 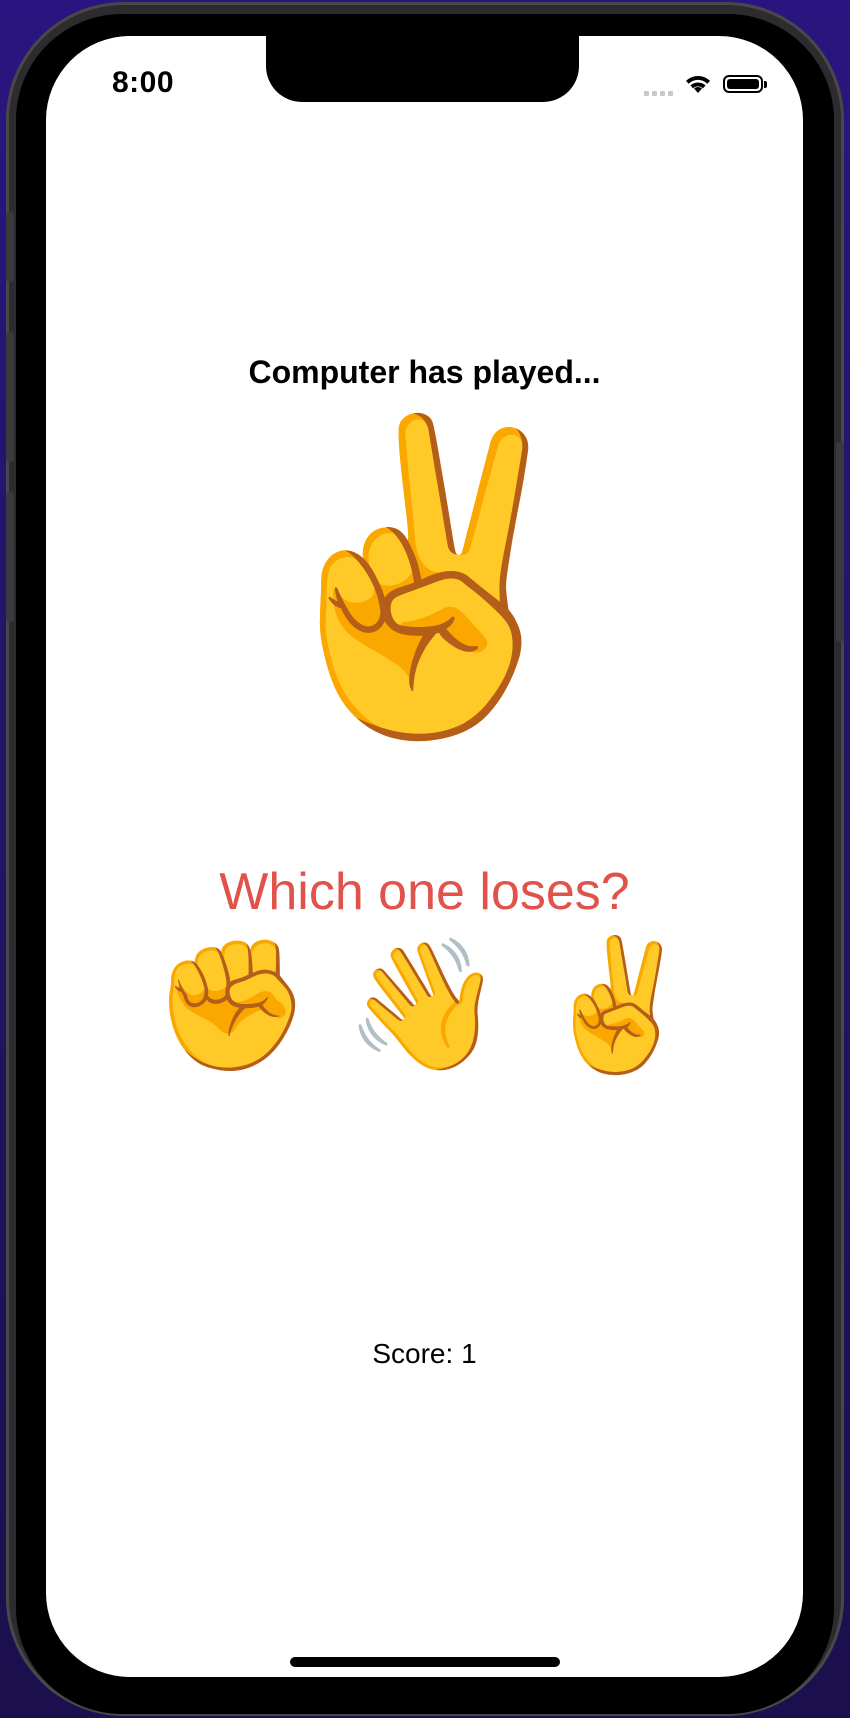 I want to click on phone-volume-down-button, so click(x=10, y=557).